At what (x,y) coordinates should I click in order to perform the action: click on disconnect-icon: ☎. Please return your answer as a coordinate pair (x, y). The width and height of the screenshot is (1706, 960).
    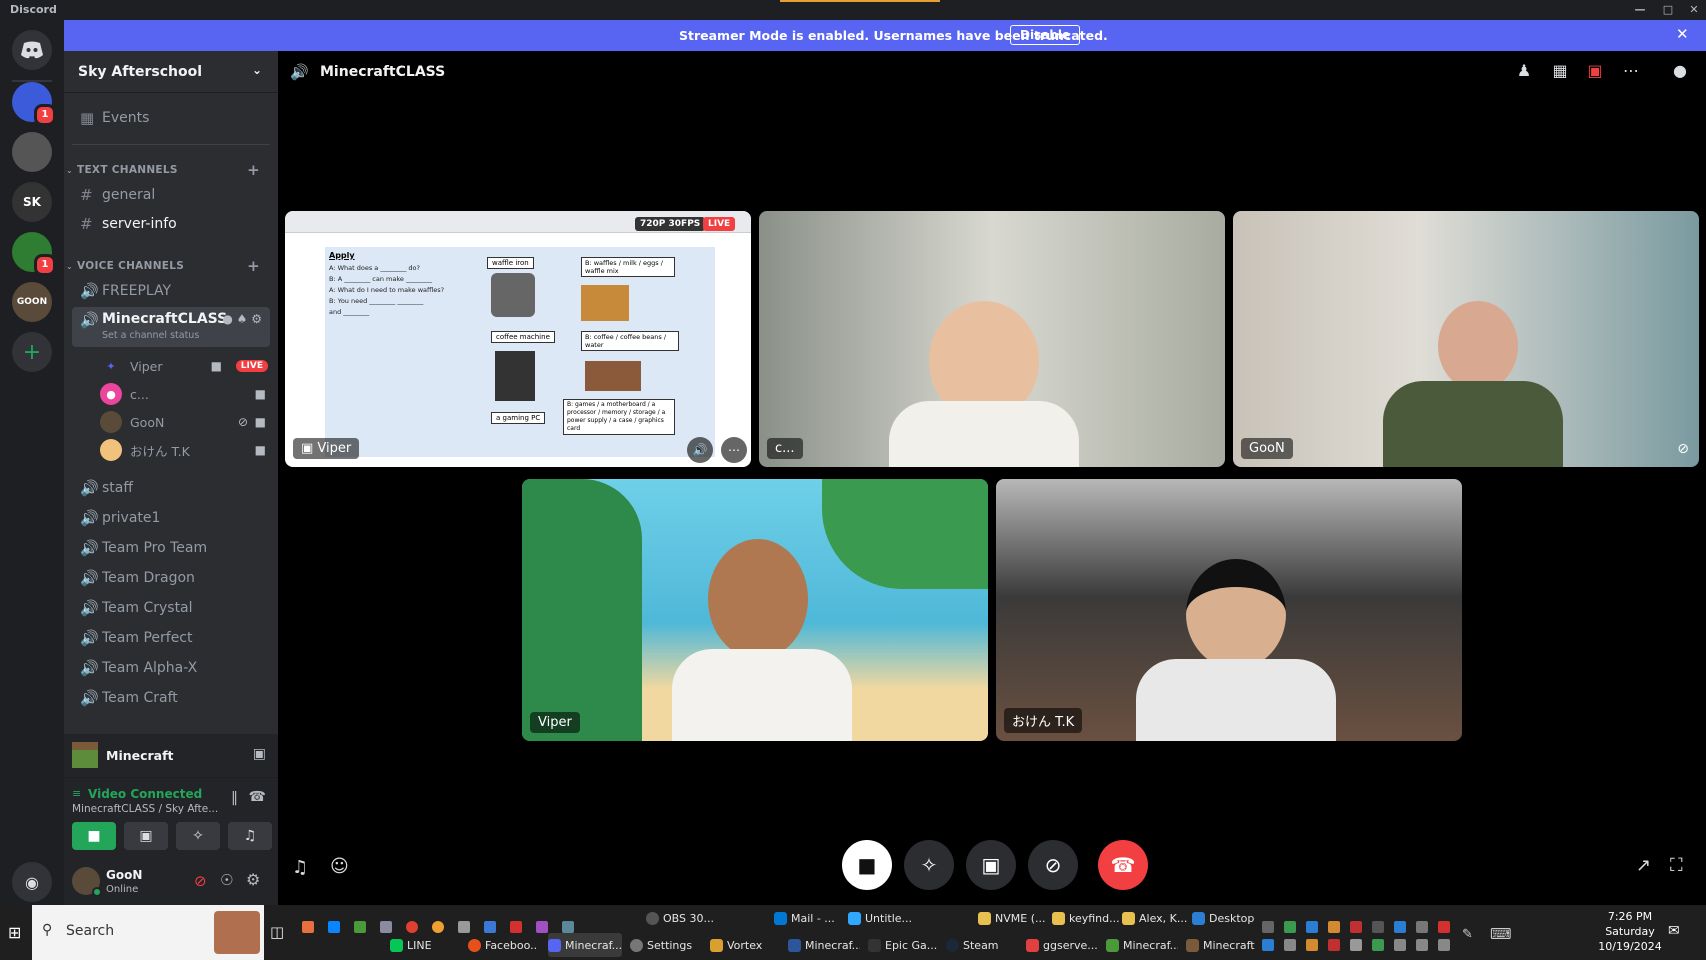
    Looking at the image, I should click on (257, 797).